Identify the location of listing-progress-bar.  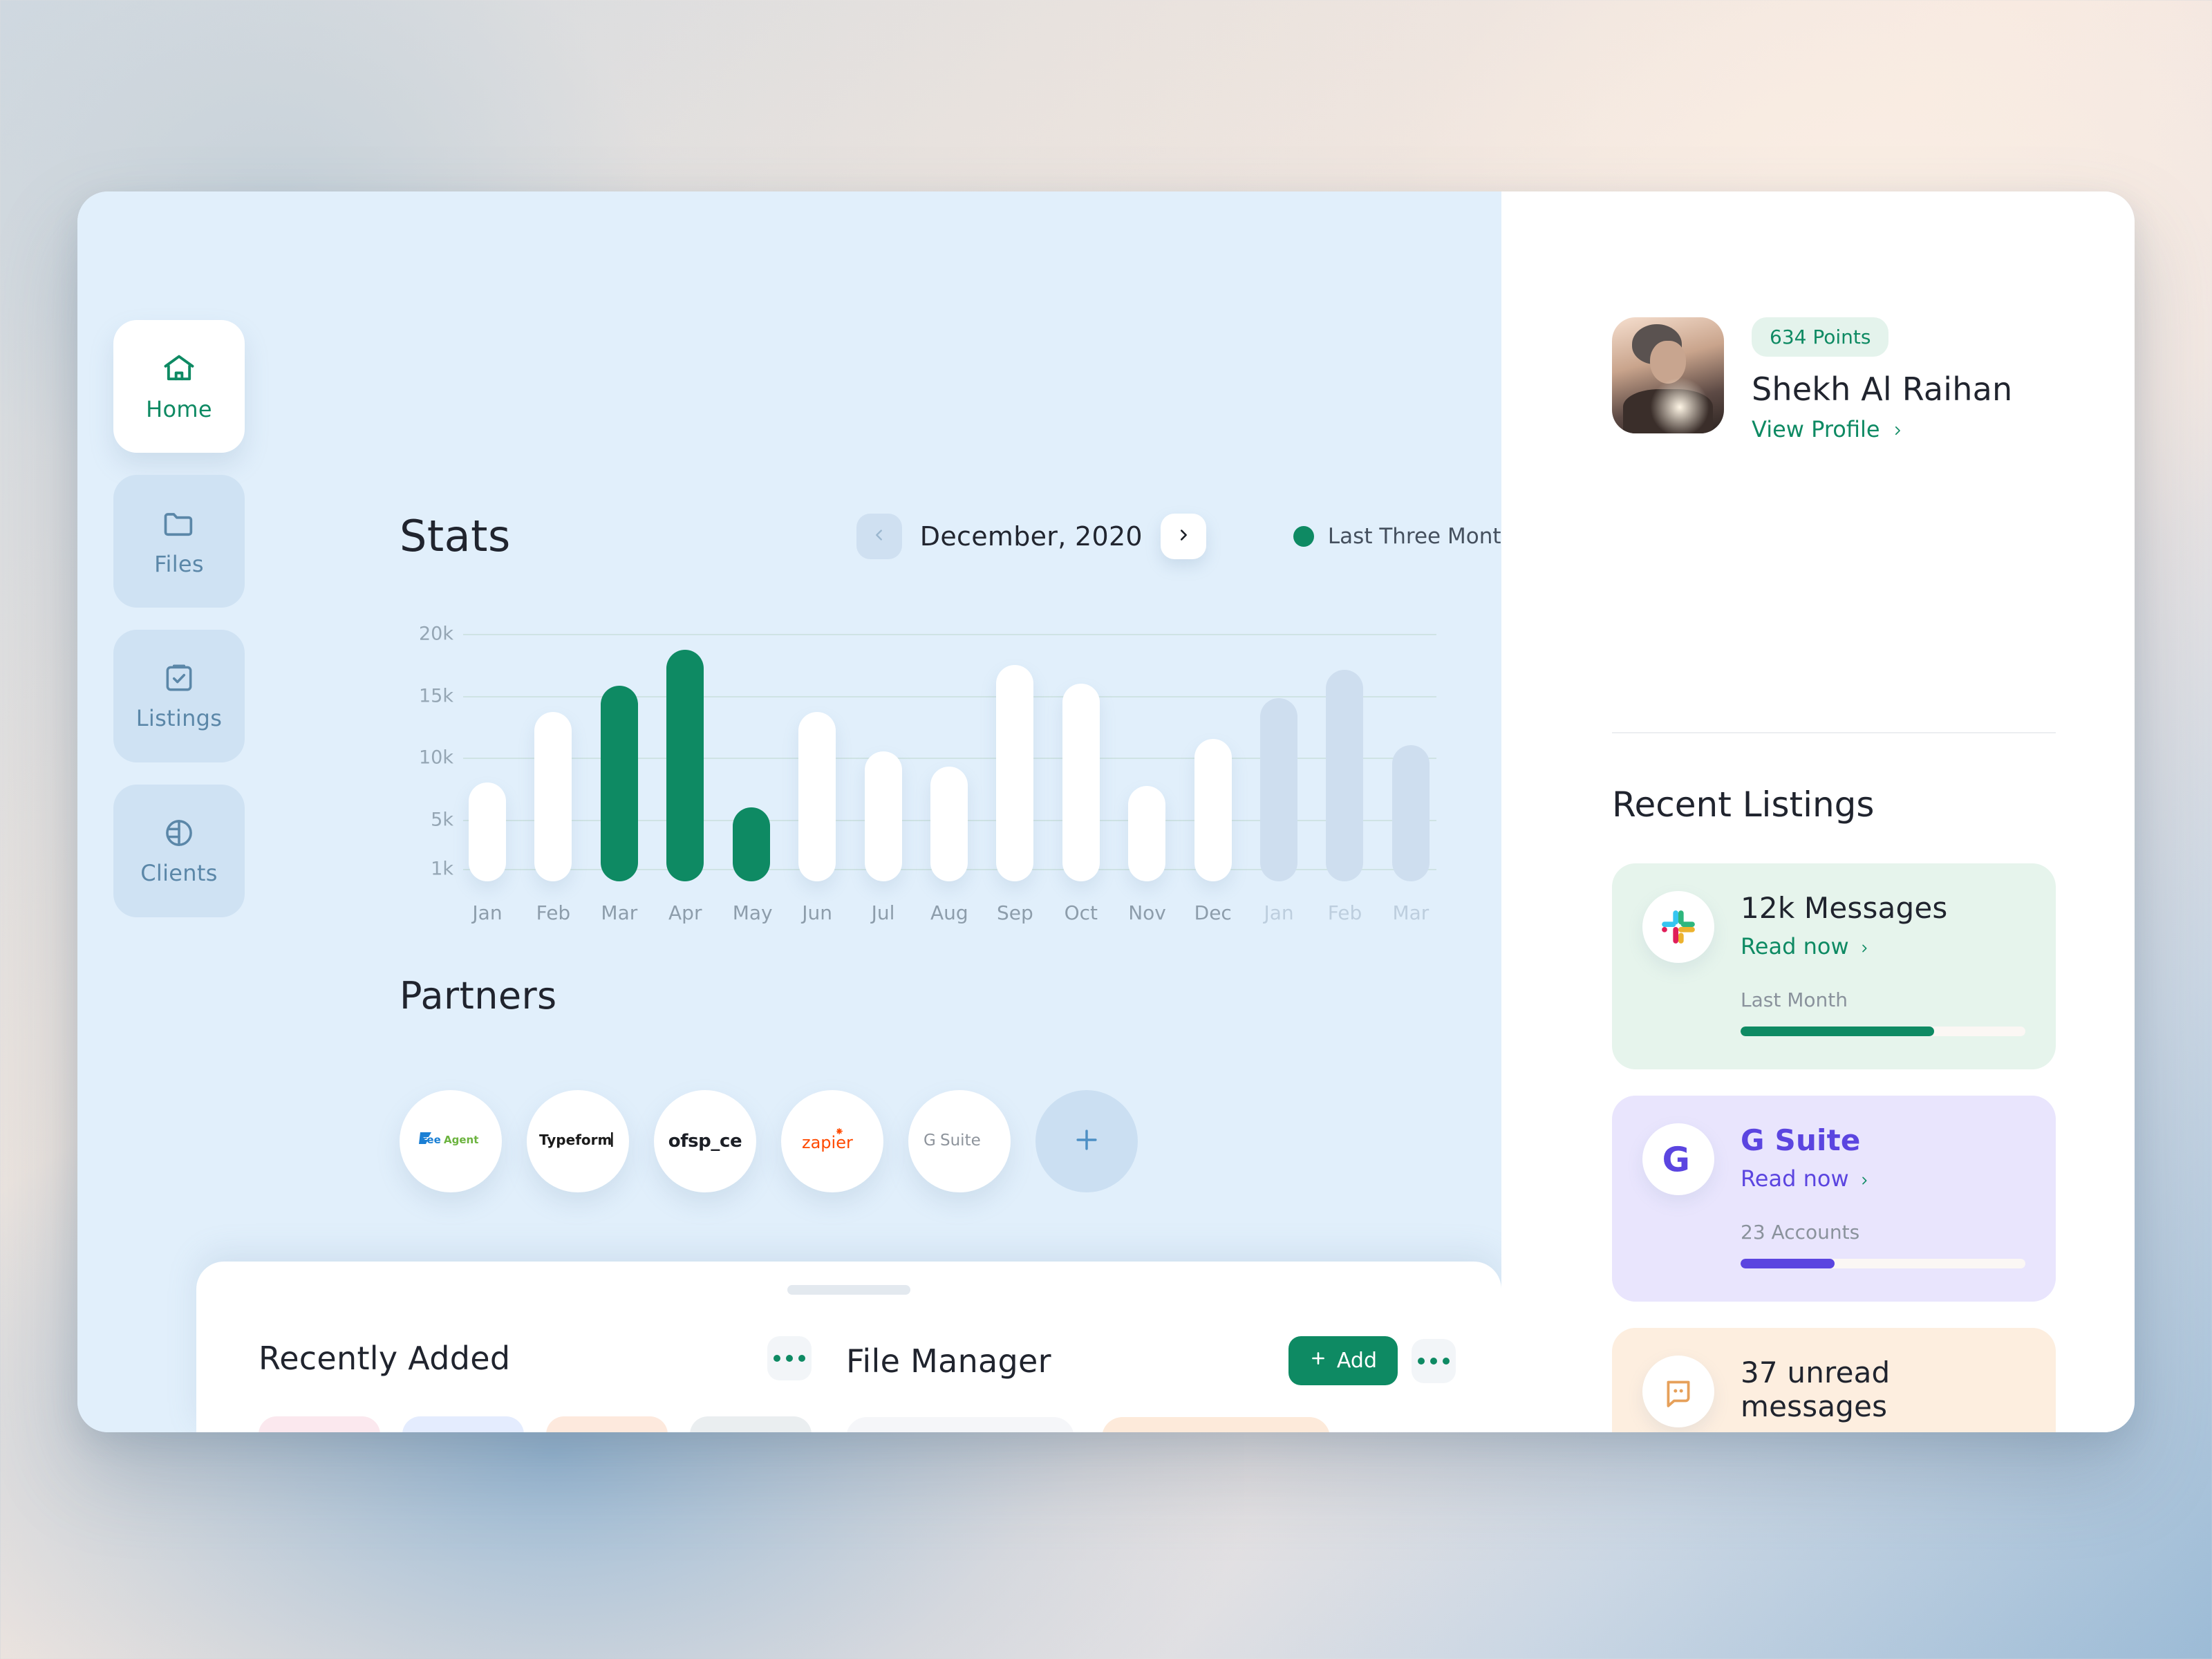
(1883, 1031).